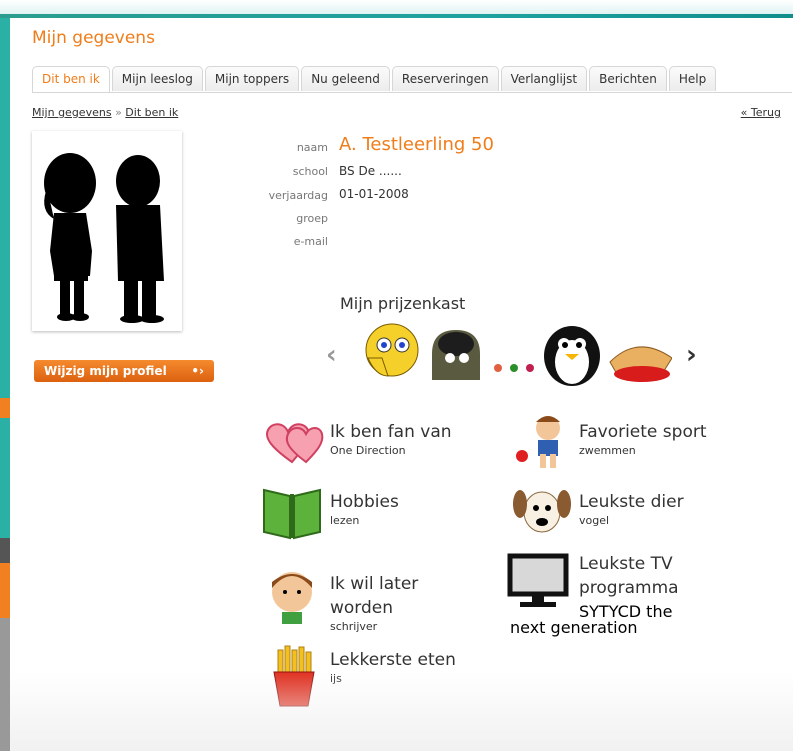 The width and height of the screenshot is (793, 751). I want to click on kids-silhouette-icon, so click(104, 238).